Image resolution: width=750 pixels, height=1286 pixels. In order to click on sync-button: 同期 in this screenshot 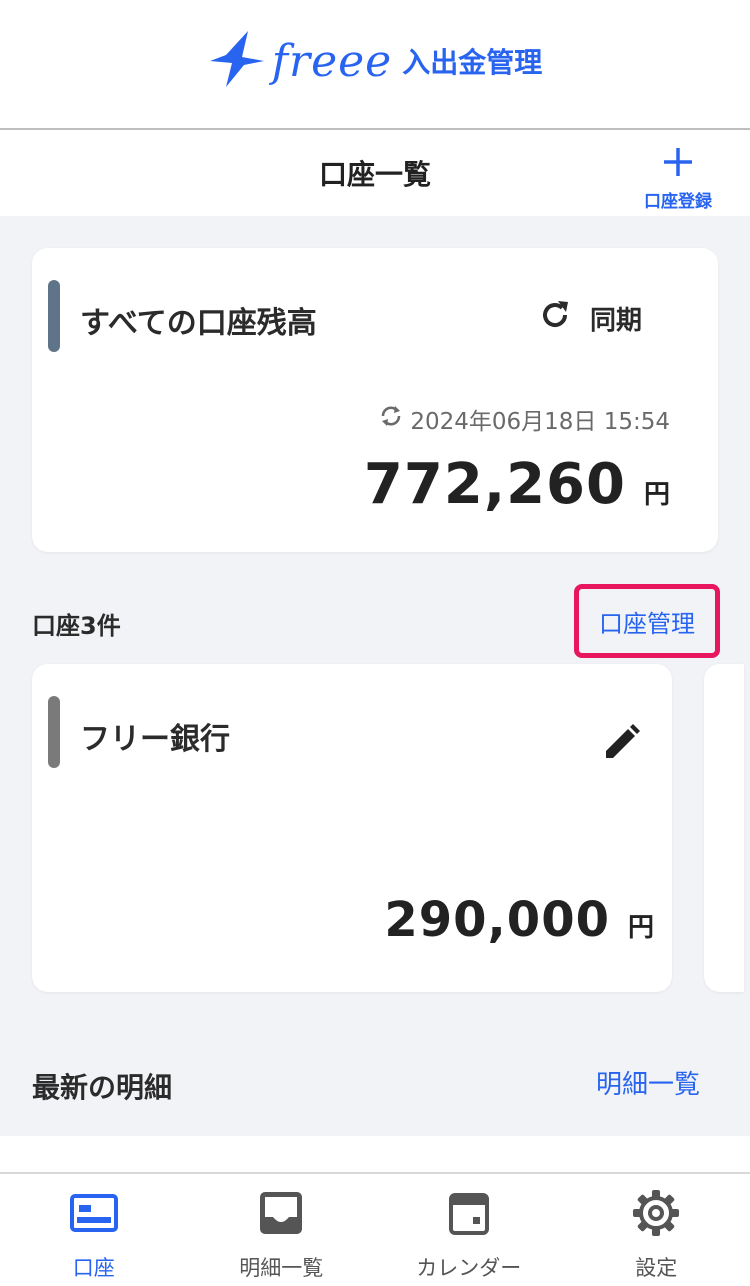, I will do `click(590, 318)`.